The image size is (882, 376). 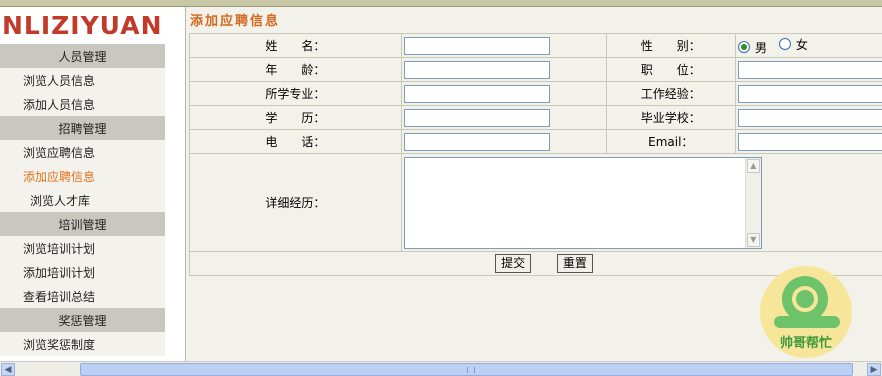 I want to click on radio-checked-icon, so click(x=744, y=47).